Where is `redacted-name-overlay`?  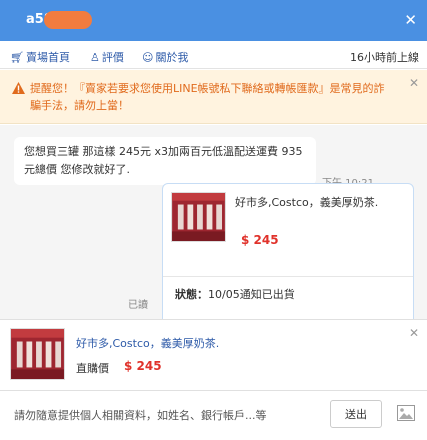
redacted-name-overlay is located at coordinates (68, 20).